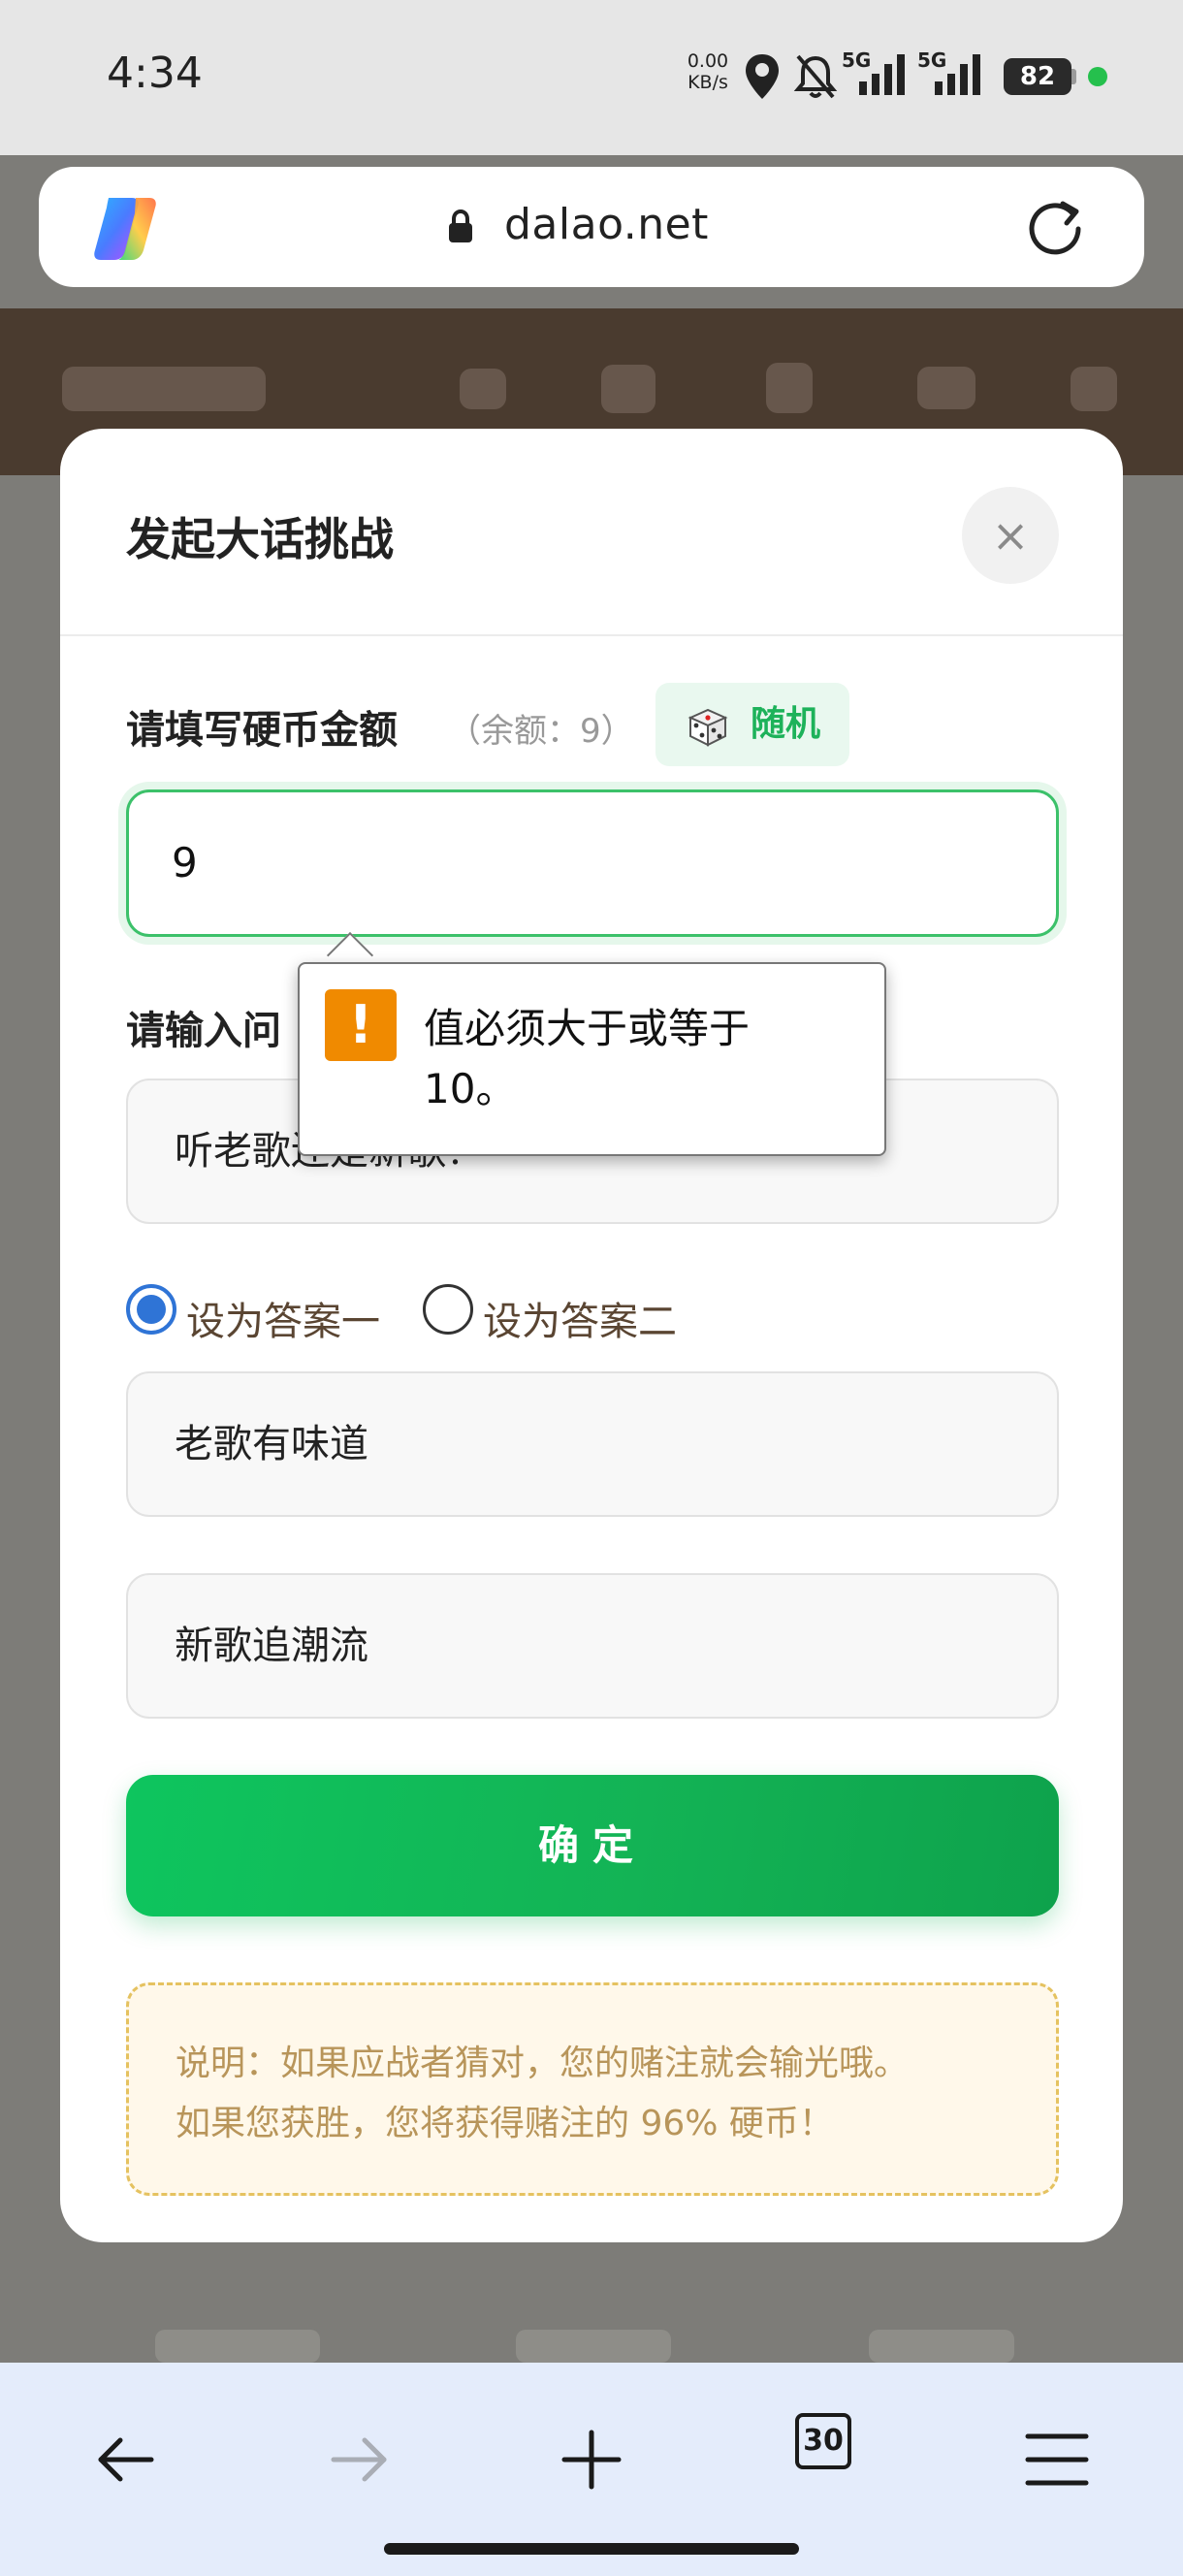  Describe the element at coordinates (155, 73) in the screenshot. I see `status-time: 4:34` at that location.